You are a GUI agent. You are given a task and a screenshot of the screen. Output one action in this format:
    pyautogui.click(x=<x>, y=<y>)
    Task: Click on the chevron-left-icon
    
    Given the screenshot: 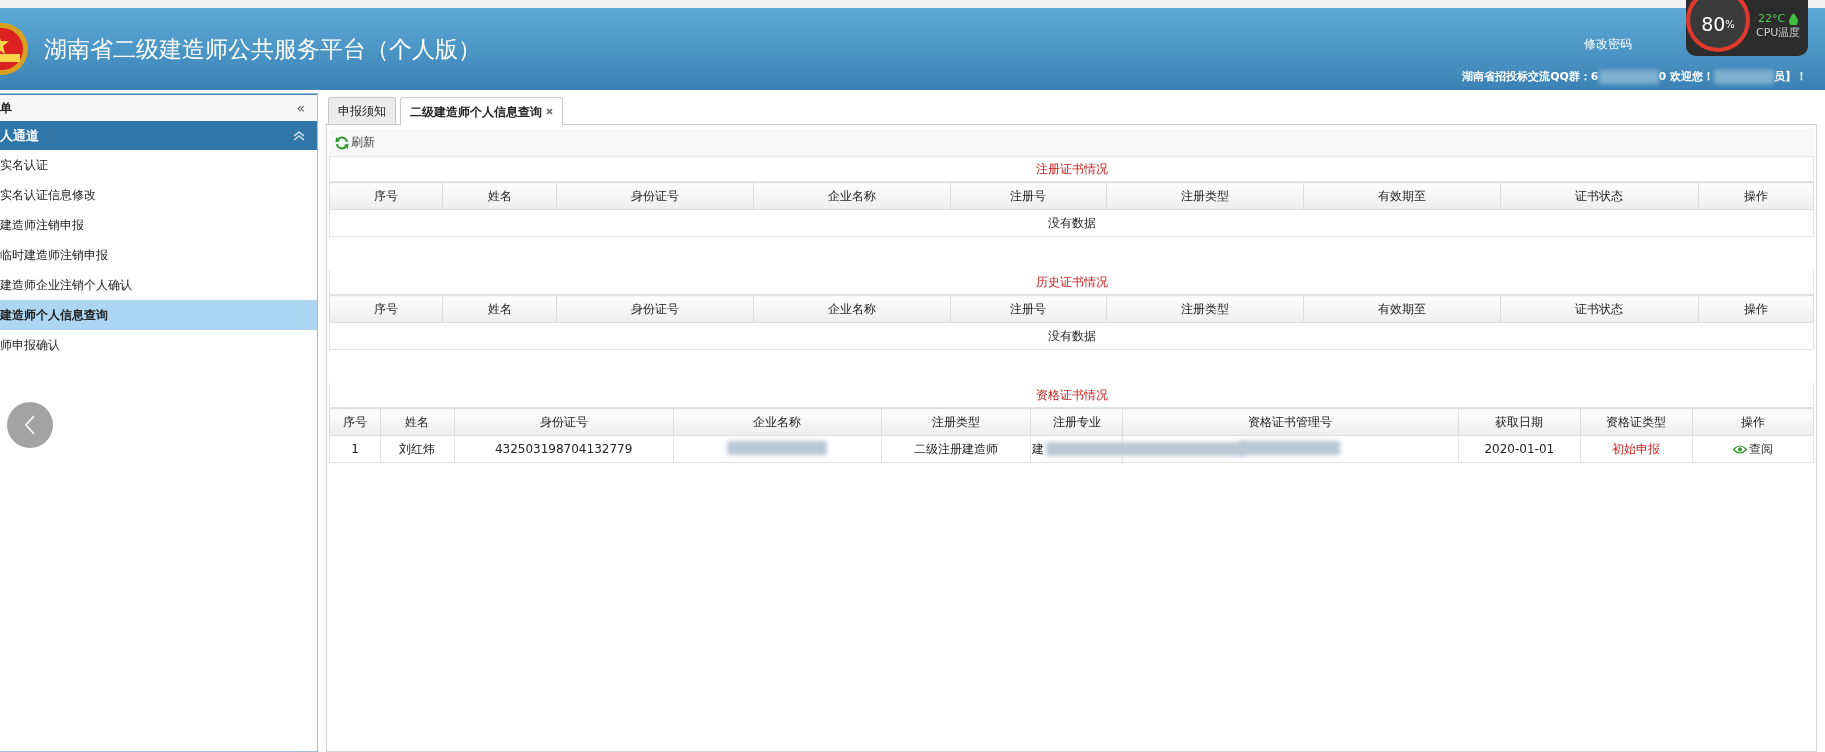 What is the action you would take?
    pyautogui.click(x=30, y=425)
    